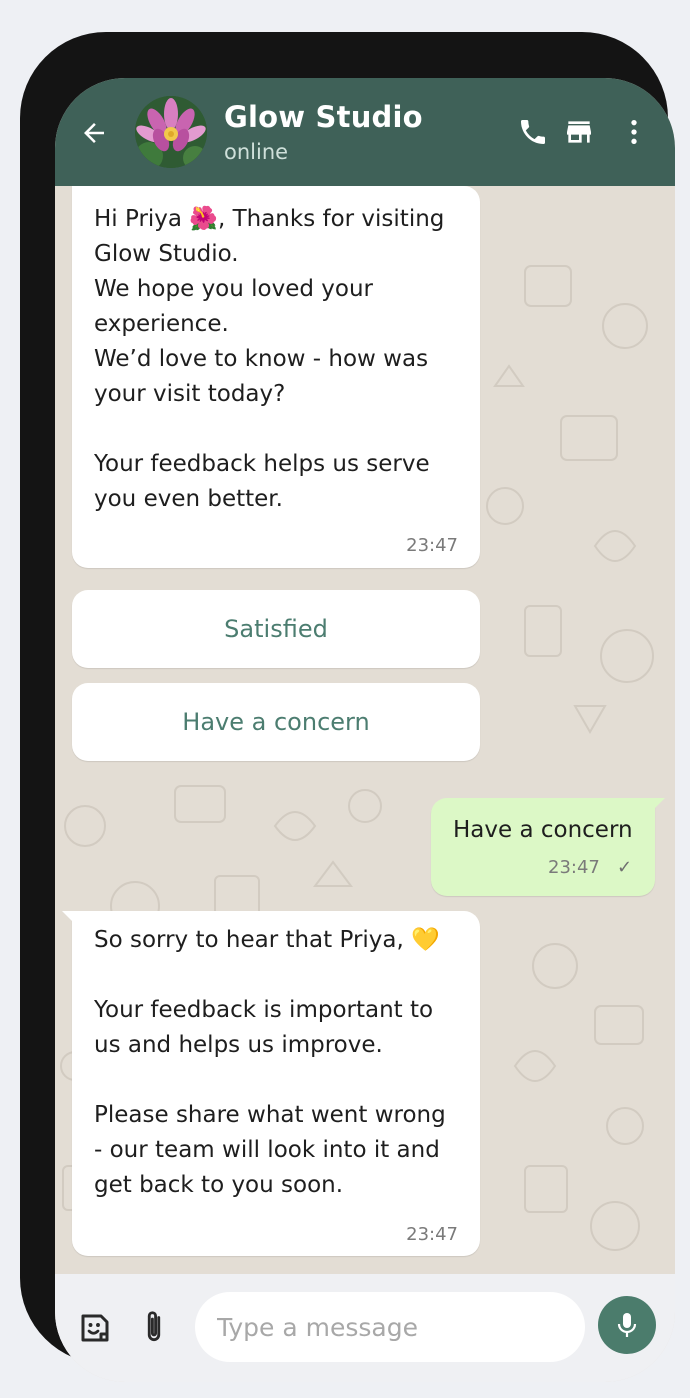  I want to click on contact-status: online, so click(256, 152).